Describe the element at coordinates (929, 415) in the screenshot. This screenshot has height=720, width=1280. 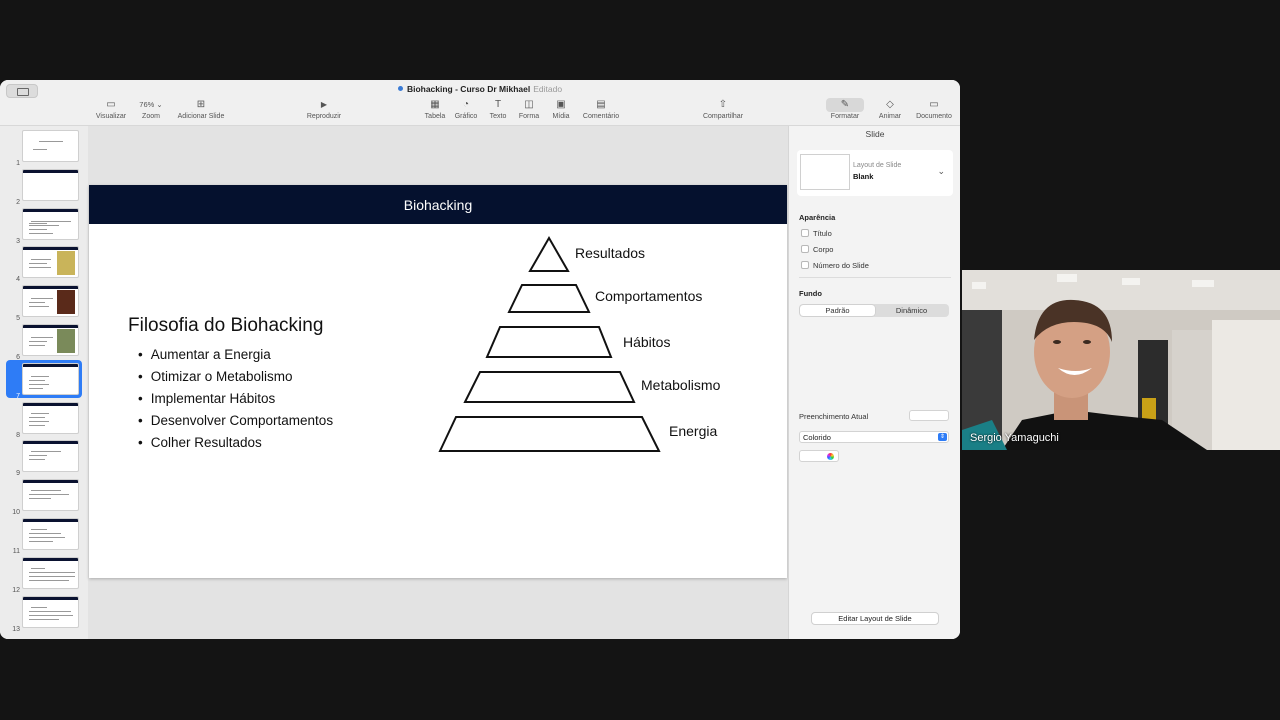
I see `fill-swatch` at that location.